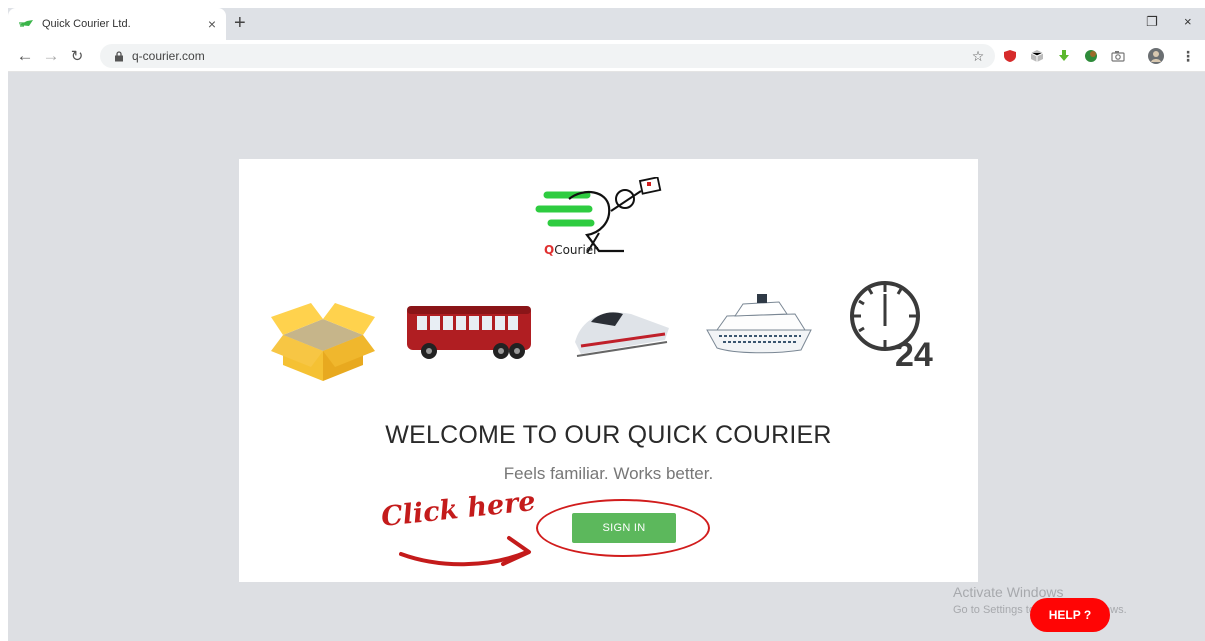 The width and height of the screenshot is (1205, 641). I want to click on annotation-arrow-icon, so click(465, 551).